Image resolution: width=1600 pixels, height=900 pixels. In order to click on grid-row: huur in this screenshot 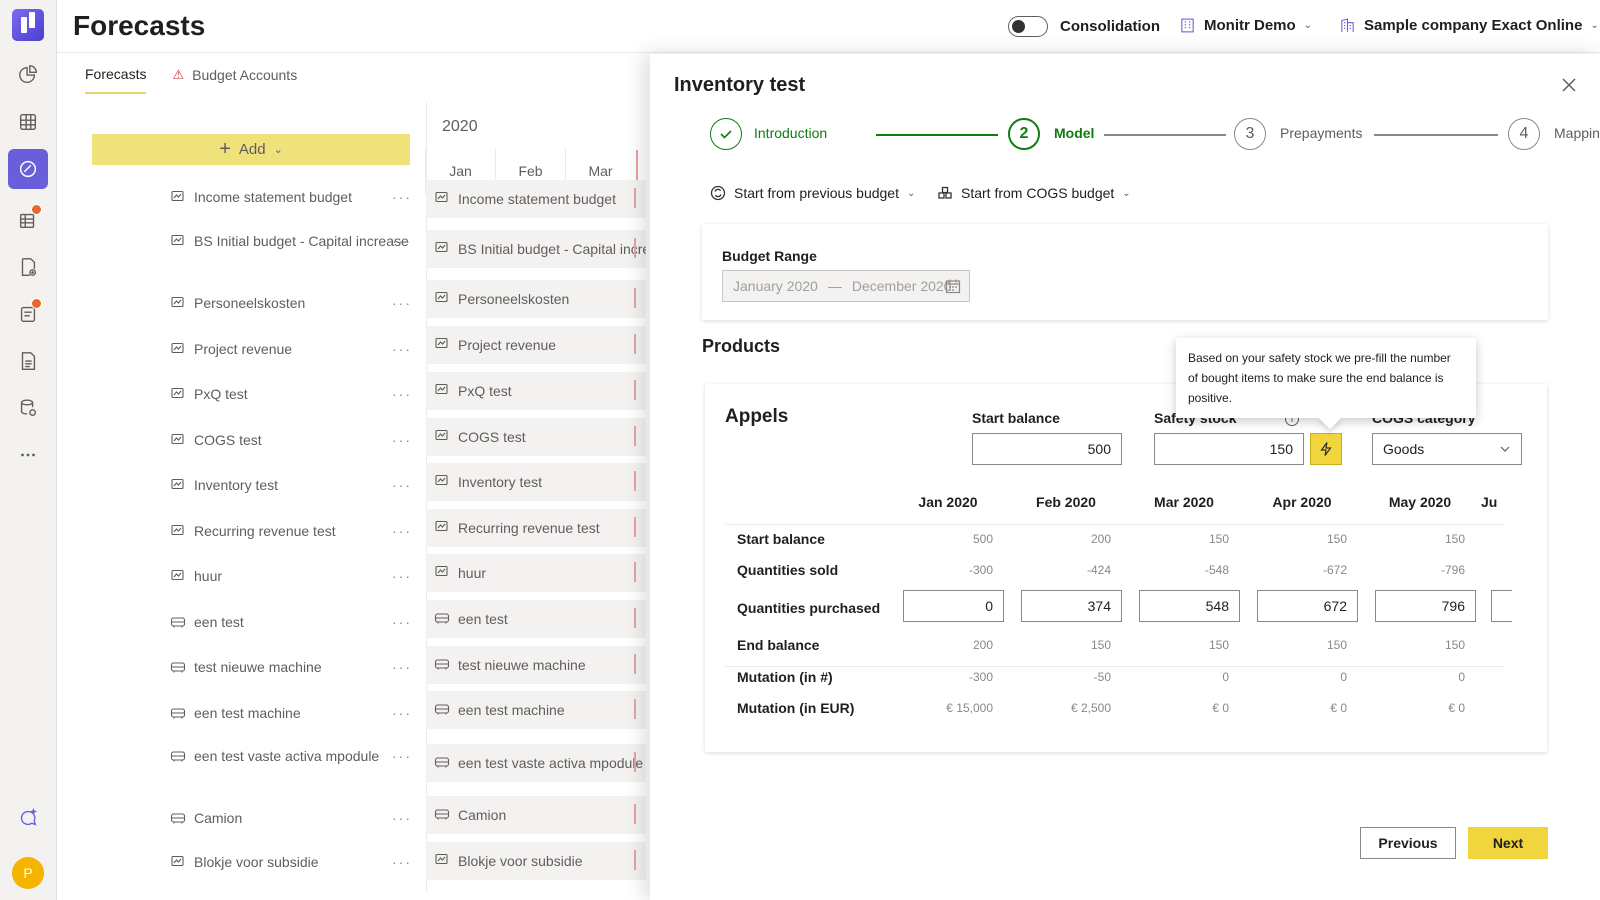, I will do `click(536, 573)`.